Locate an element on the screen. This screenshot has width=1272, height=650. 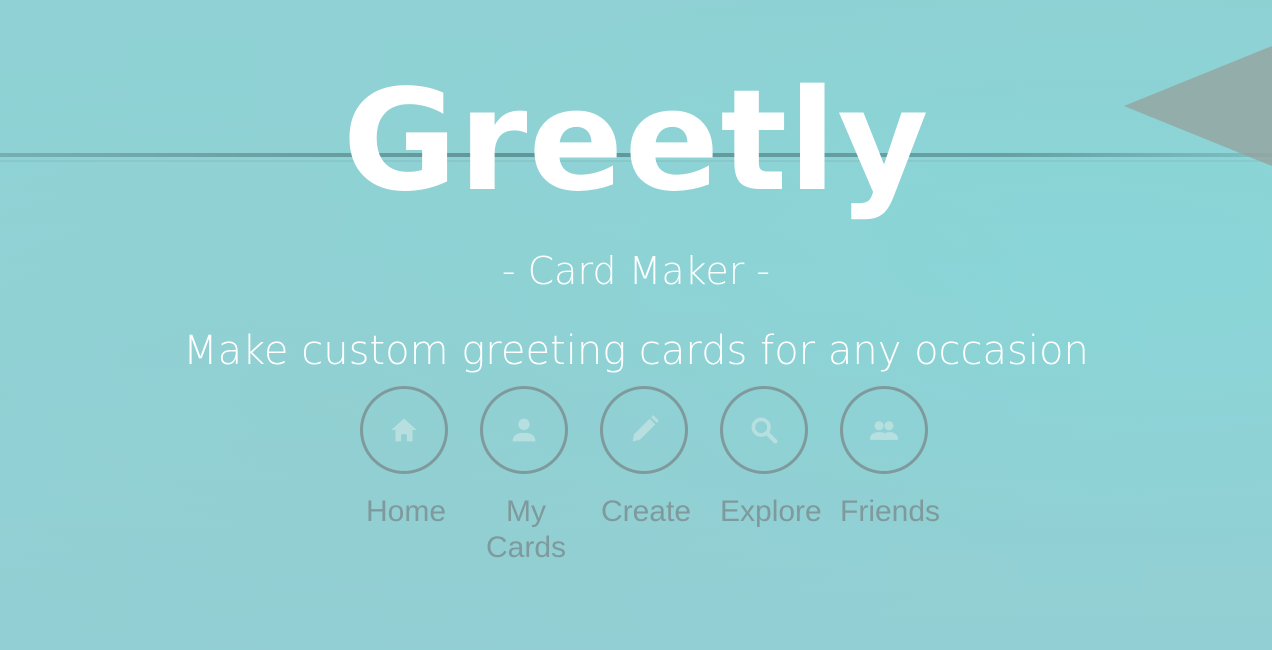
nav-explore-button is located at coordinates (764, 430).